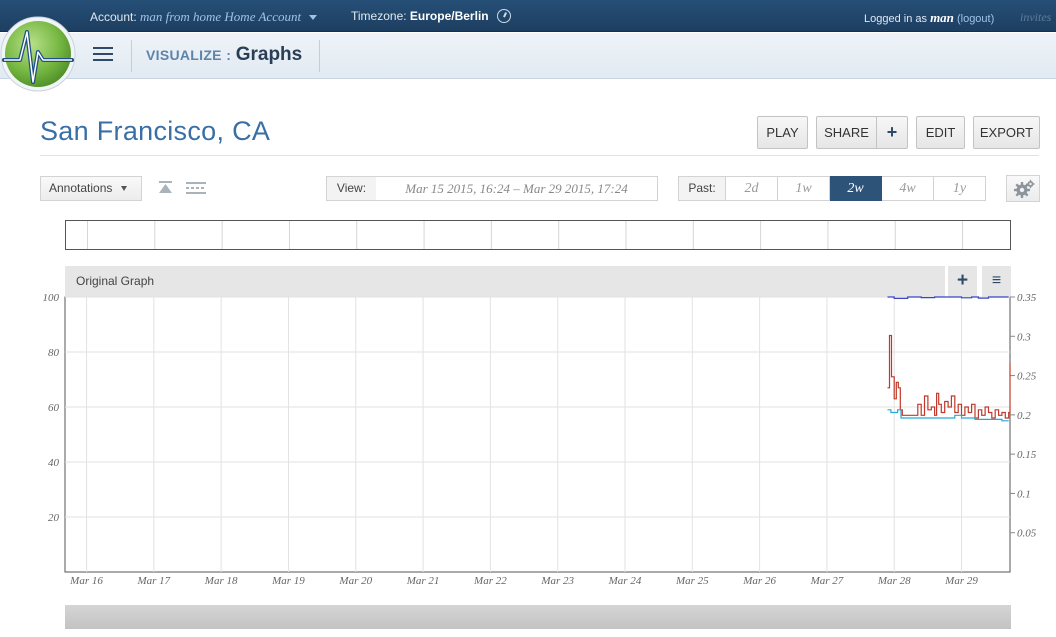 Image resolution: width=1056 pixels, height=637 pixels. I want to click on x-tick-label: Mar 22, so click(490, 581).